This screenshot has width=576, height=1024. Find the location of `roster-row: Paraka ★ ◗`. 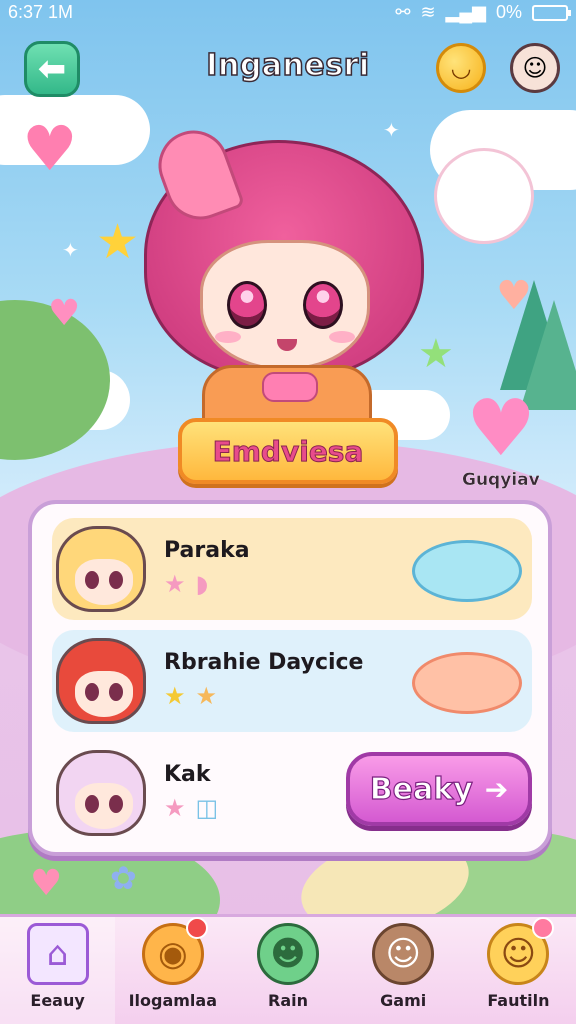

roster-row: Paraka ★ ◗ is located at coordinates (292, 569).